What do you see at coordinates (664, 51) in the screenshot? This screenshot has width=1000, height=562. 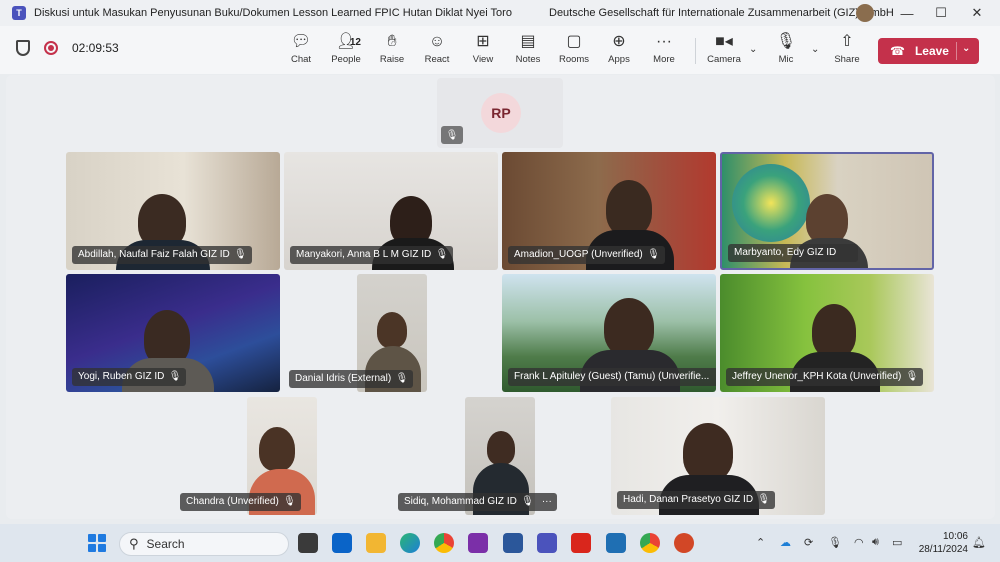 I see `more-button: ··· More` at bounding box center [664, 51].